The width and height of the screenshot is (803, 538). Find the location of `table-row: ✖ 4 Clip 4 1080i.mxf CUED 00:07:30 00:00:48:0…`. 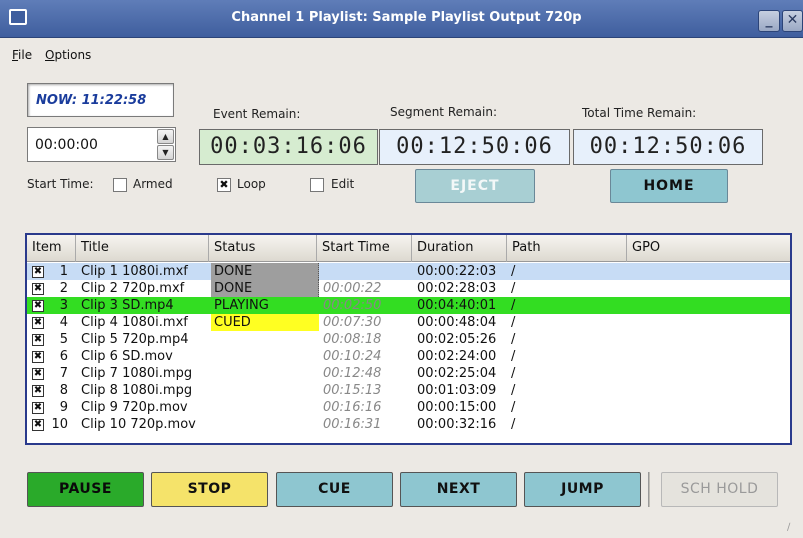

table-row: ✖ 4 Clip 4 1080i.mxf CUED 00:07:30 00:00:48:0… is located at coordinates (408, 322).